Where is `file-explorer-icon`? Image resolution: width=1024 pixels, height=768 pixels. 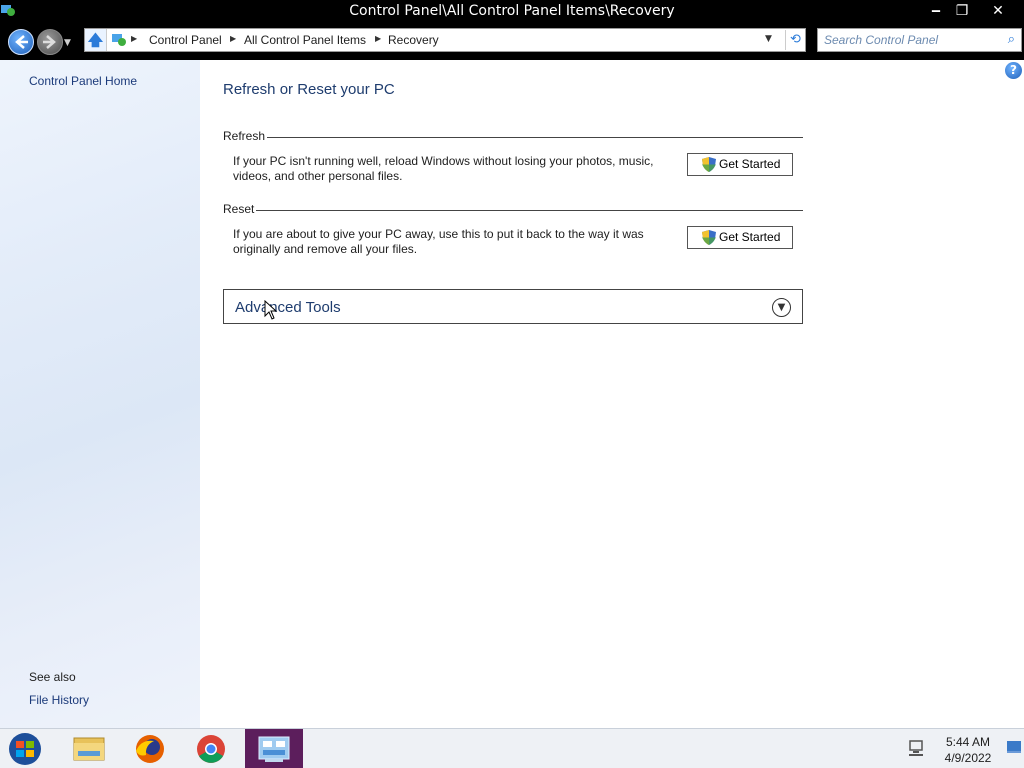
file-explorer-icon is located at coordinates (89, 749).